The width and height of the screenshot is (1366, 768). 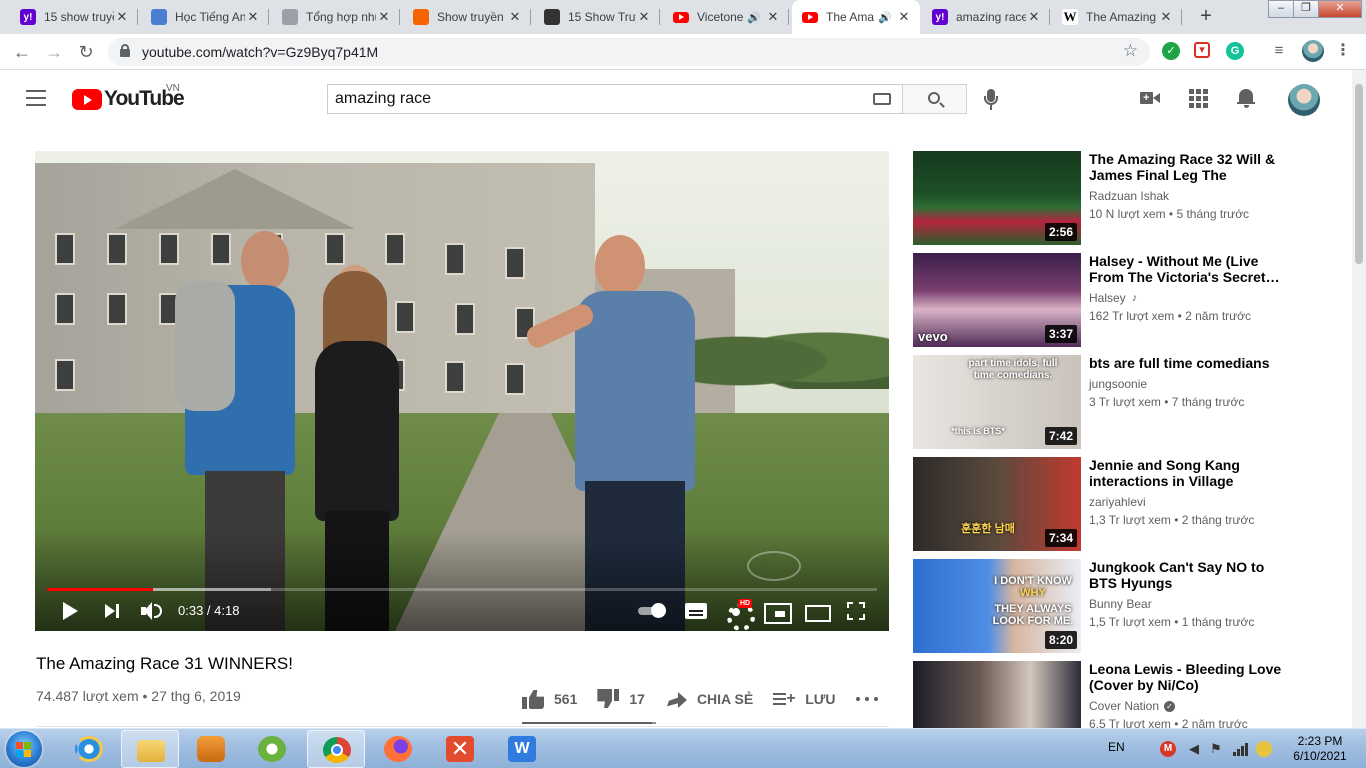 I want to click on browser-tab: Vicetone 🔊 ✕, so click(x=726, y=17).